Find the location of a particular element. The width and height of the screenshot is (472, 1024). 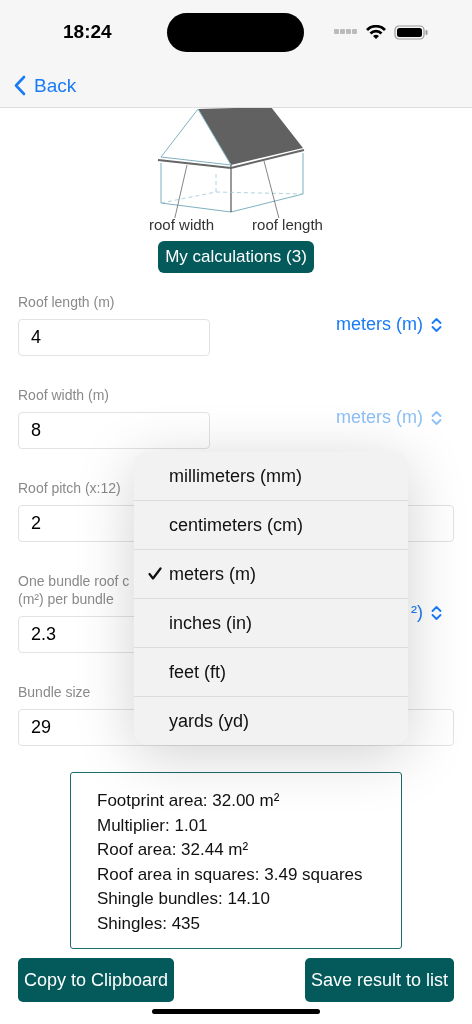

result-line: Roof area in squares: 3.49 squares is located at coordinates (230, 874).